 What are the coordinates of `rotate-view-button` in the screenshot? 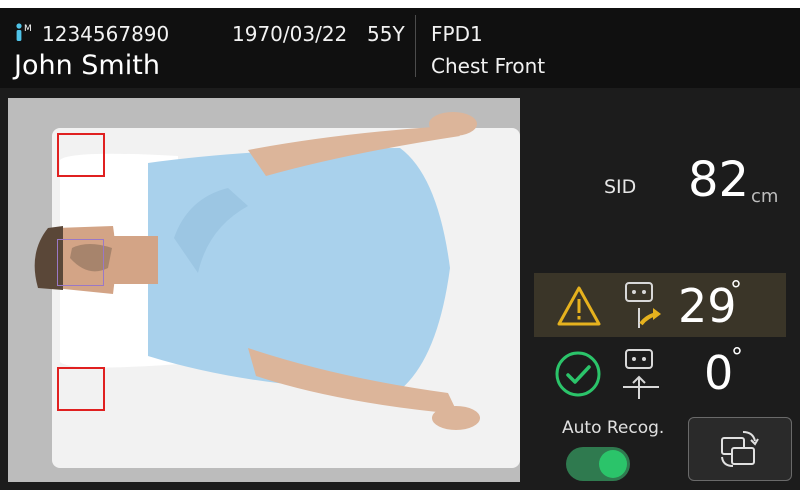 It's located at (740, 449).